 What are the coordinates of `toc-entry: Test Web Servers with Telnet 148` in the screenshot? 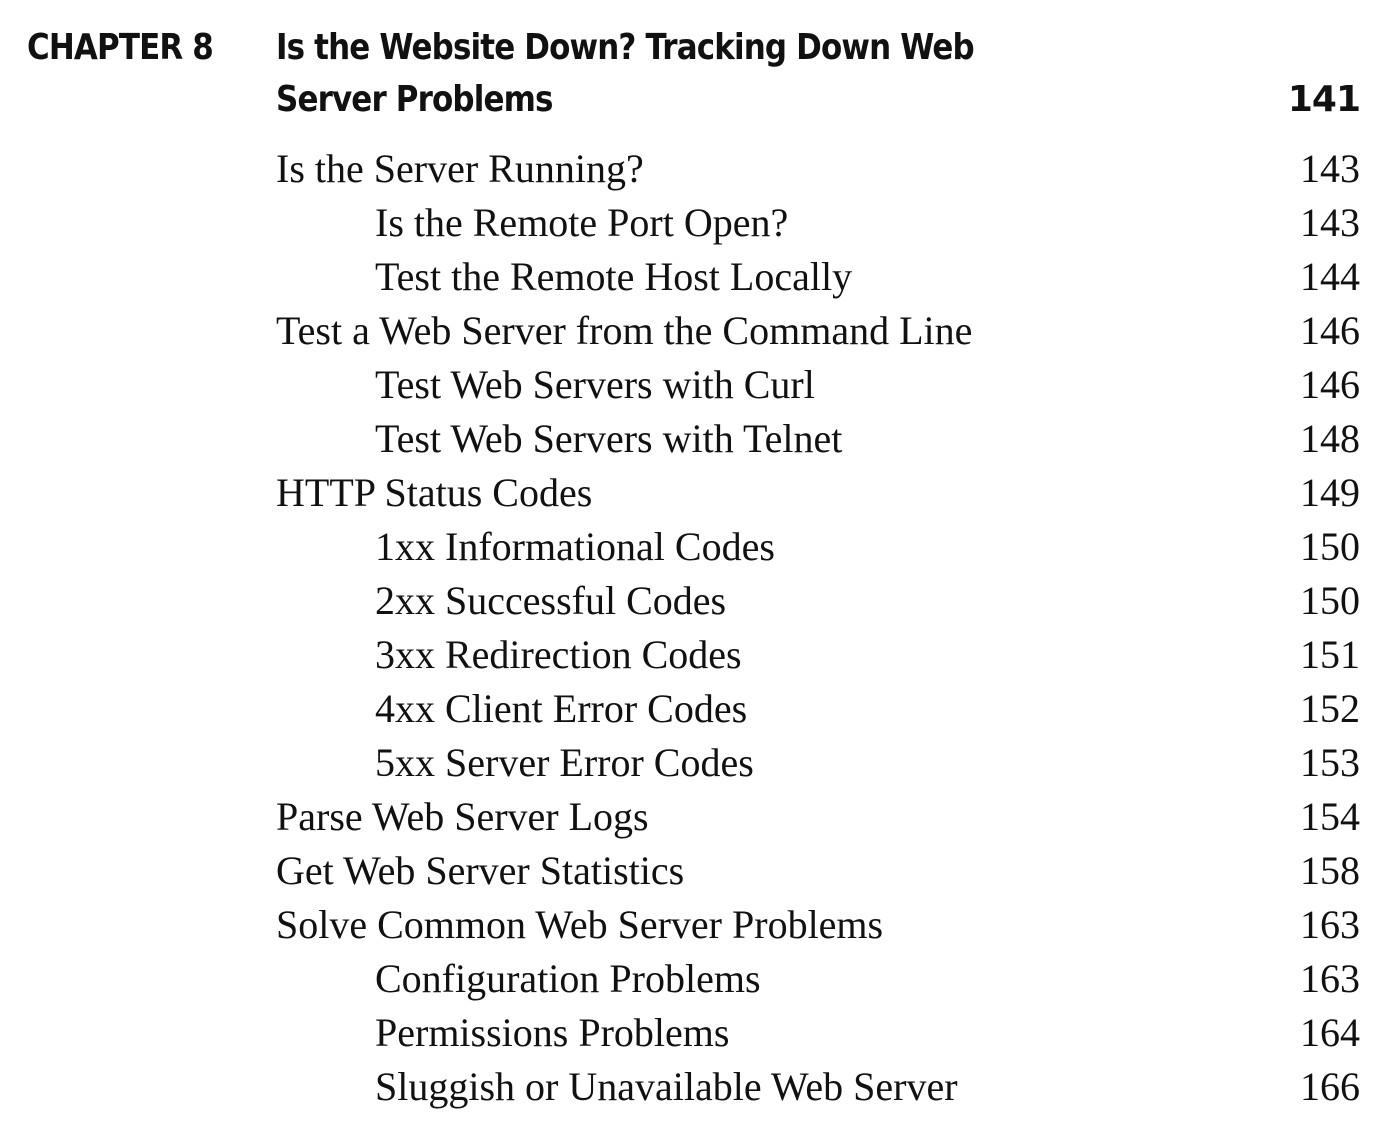 It's located at (818, 439).